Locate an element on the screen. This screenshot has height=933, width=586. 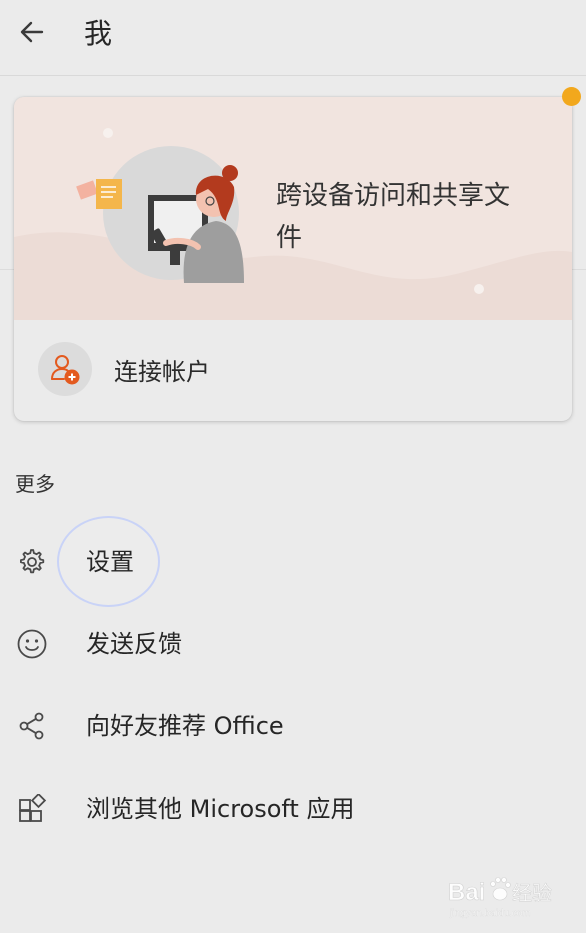
person-illustration is located at coordinates (160, 214).